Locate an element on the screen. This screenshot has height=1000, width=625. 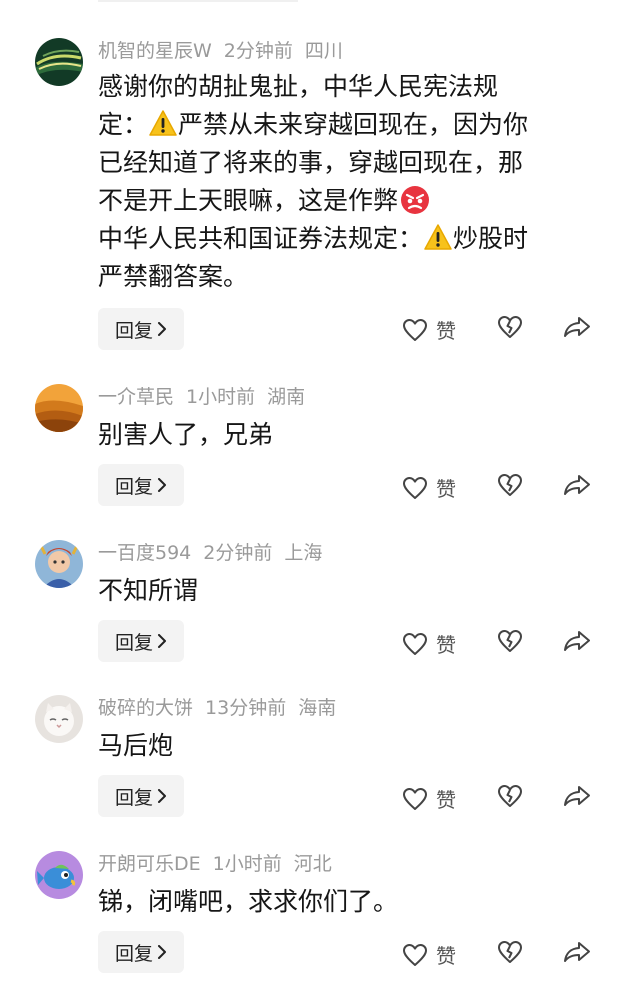
username: 开朗可乐DE is located at coordinates (149, 864).